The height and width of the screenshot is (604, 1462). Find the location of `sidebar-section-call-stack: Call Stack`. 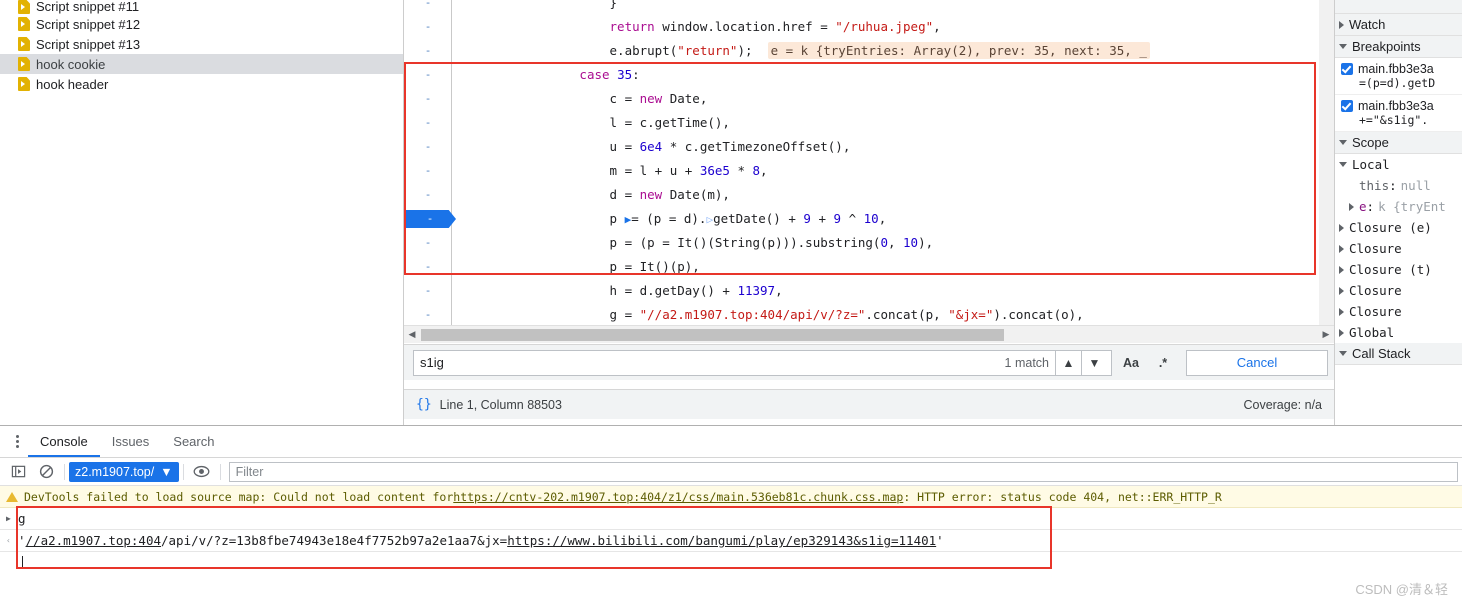

sidebar-section-call-stack: Call Stack is located at coordinates (1398, 354).